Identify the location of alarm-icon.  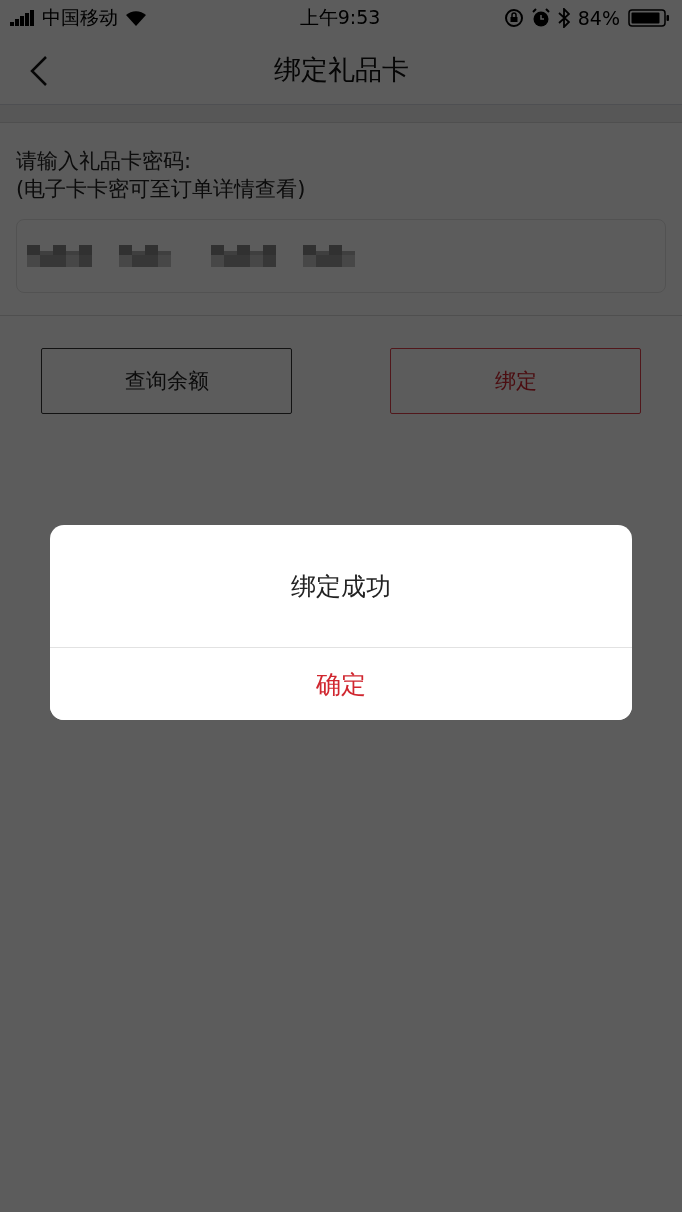
(540, 18).